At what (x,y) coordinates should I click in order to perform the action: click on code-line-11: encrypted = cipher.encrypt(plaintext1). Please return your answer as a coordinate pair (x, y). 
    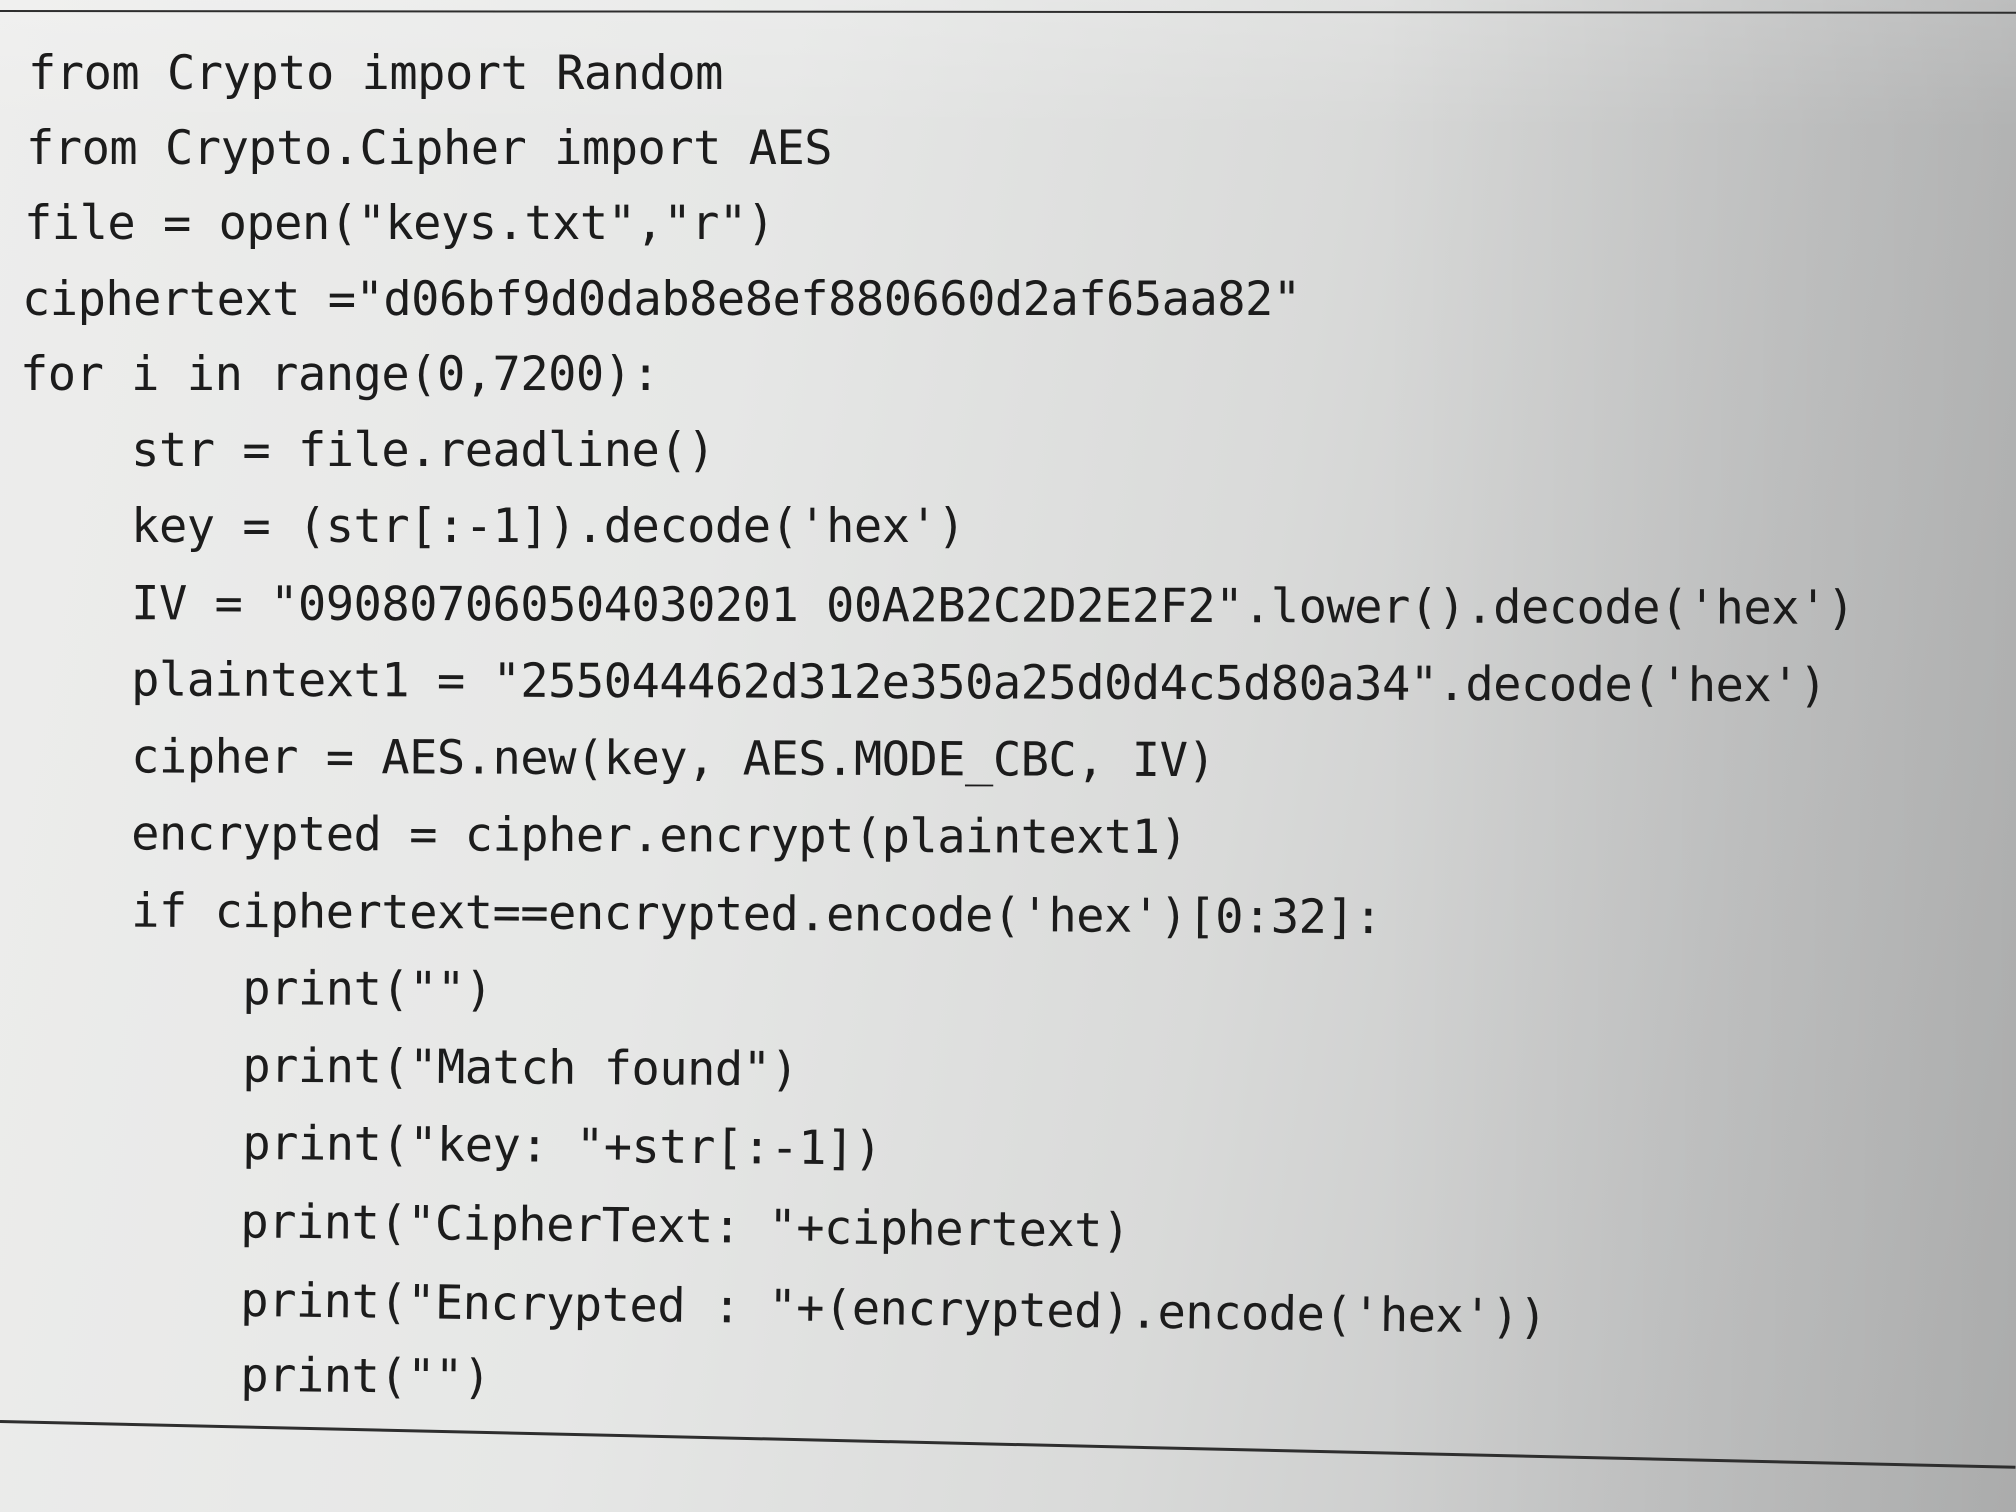
    Looking at the image, I should click on (603, 836).